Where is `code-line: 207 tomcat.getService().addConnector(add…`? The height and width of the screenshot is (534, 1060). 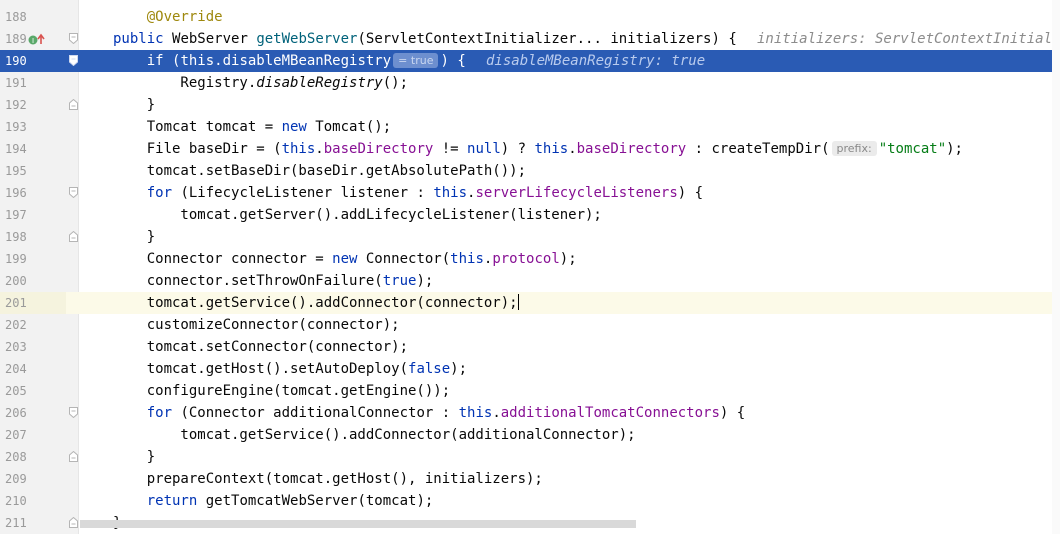 code-line: 207 tomcat.getService().addConnector(add… is located at coordinates (530, 435).